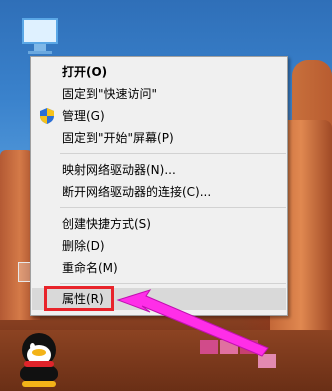 Image resolution: width=332 pixels, height=391 pixels. Describe the element at coordinates (90, 268) in the screenshot. I see `menu-item-label: 重命名(M)` at that location.